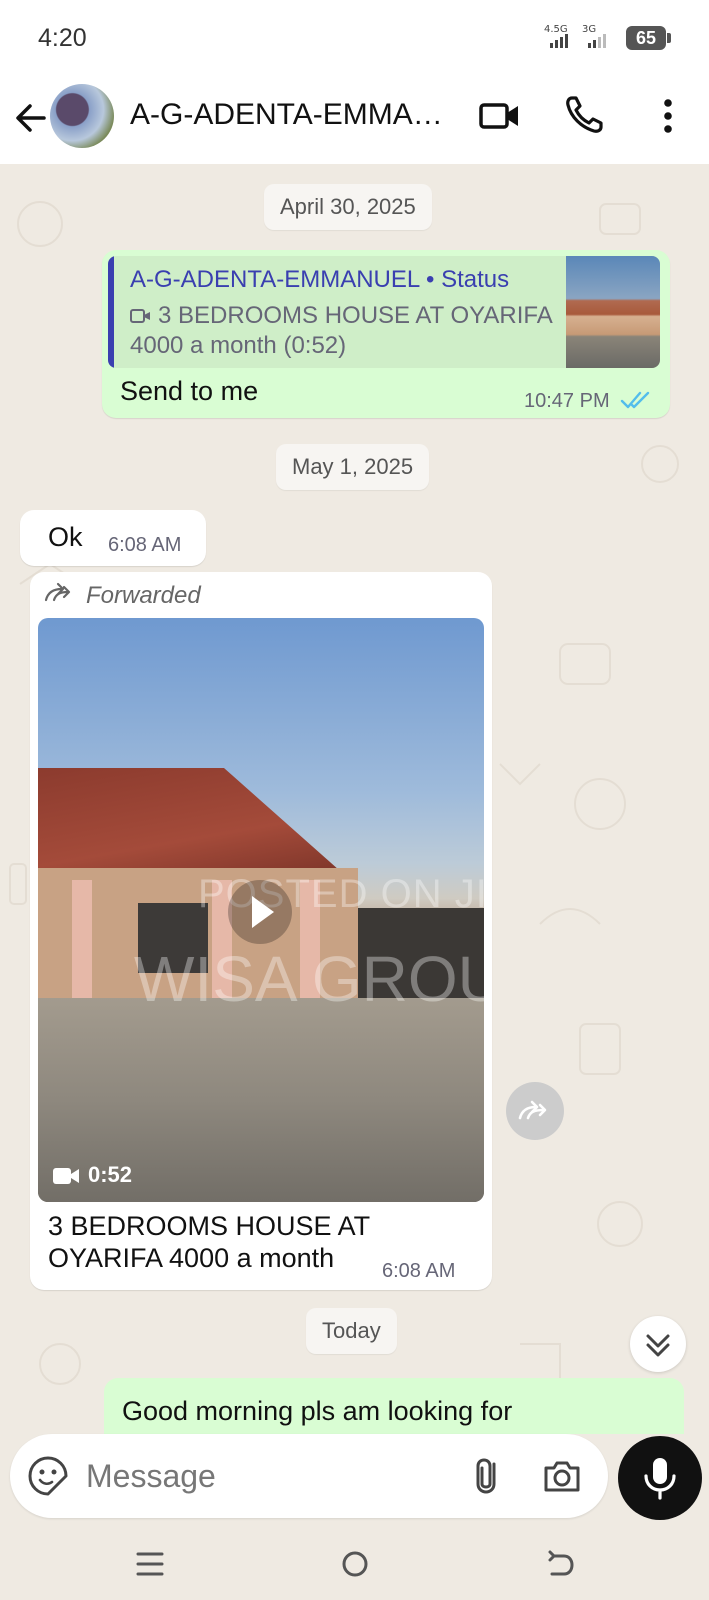 This screenshot has height=1600, width=709. I want to click on video-icon, so click(140, 316).